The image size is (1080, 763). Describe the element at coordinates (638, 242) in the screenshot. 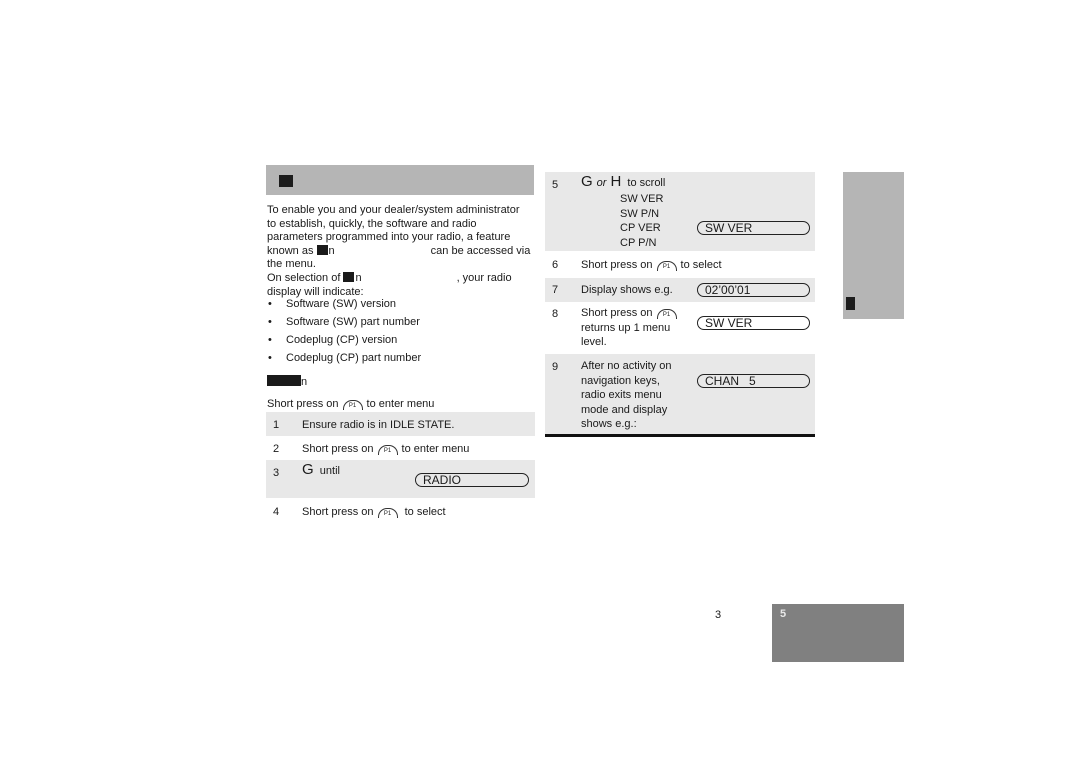

I see `menu-option: CP P/N` at that location.